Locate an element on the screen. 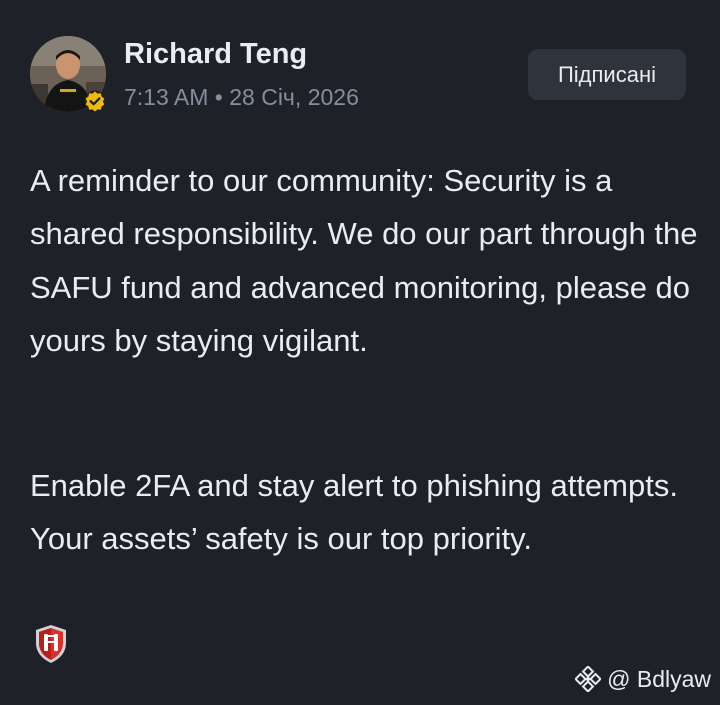  binance-logo-icon is located at coordinates (588, 679).